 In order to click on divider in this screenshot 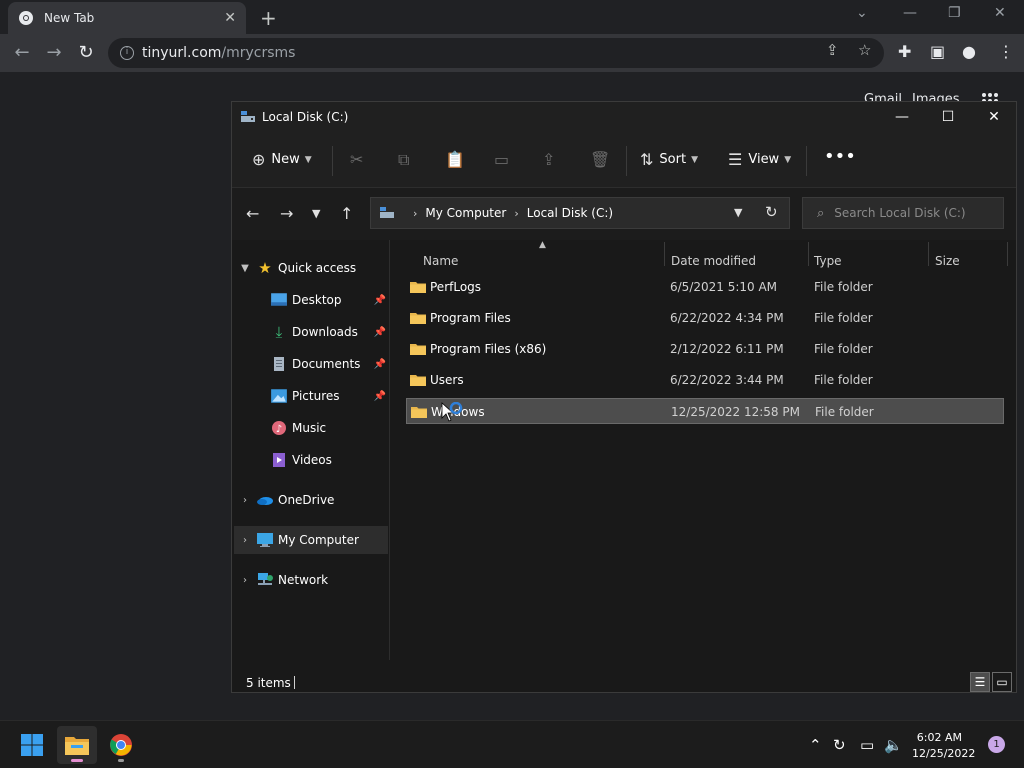, I will do `click(332, 161)`.